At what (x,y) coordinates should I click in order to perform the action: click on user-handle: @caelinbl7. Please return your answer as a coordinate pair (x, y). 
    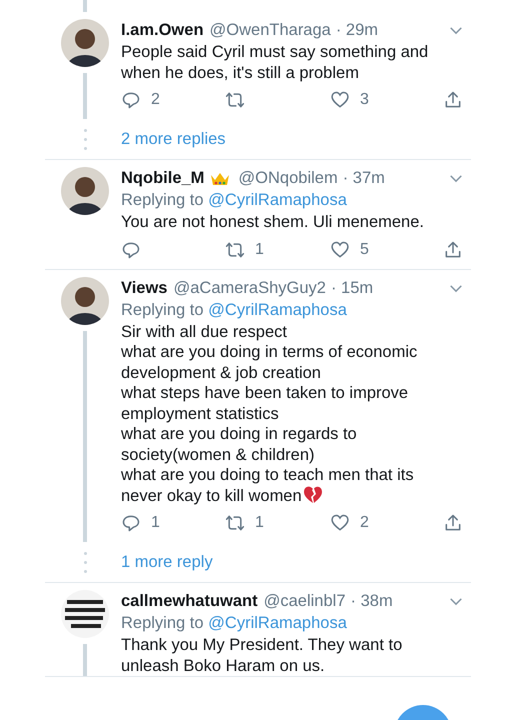
    Looking at the image, I should click on (305, 601).